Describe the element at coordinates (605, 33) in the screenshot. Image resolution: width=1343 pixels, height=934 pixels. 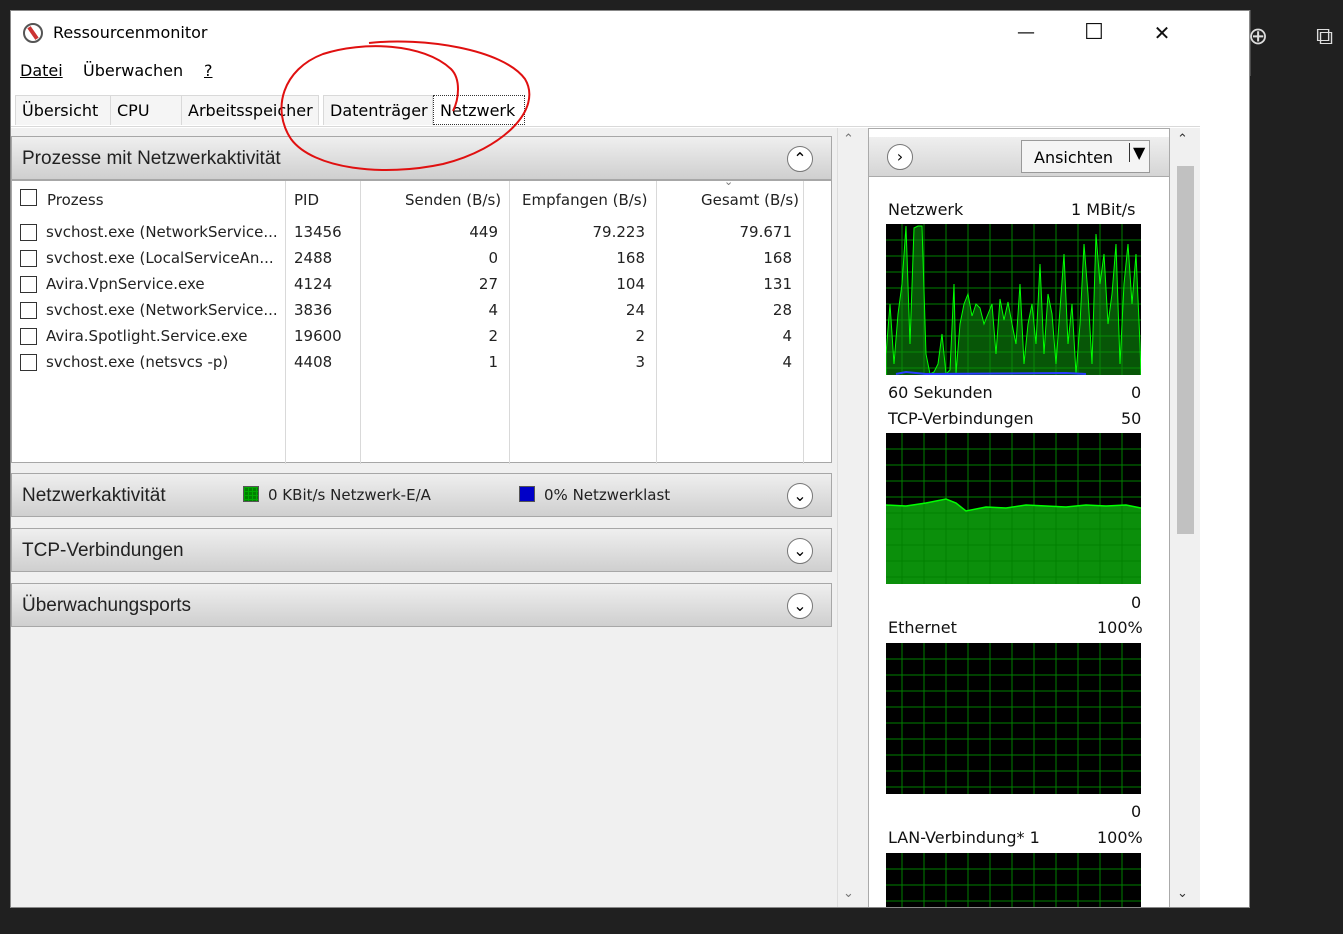
I see `title-bar: Ressourcenmonitor — ☐ ✕` at that location.